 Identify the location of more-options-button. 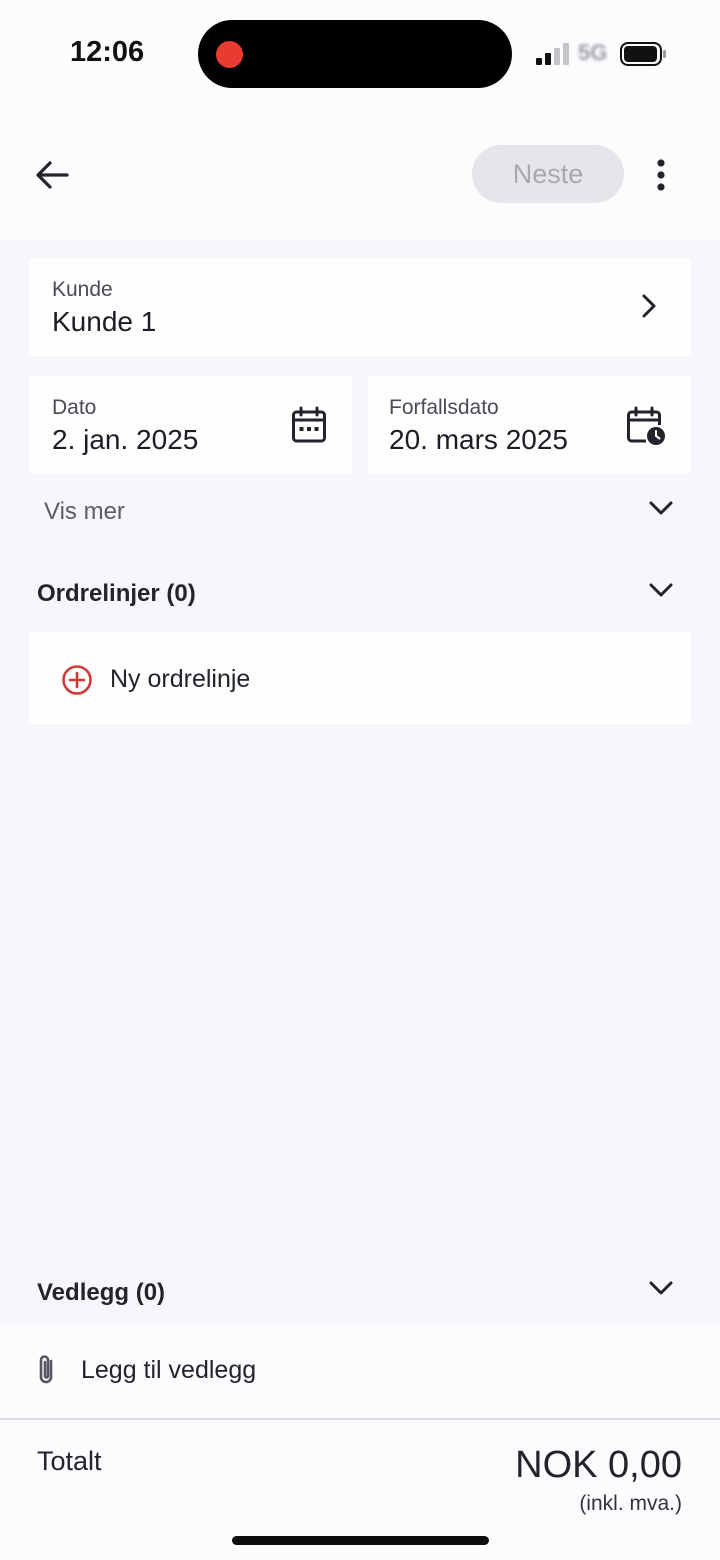
(661, 175).